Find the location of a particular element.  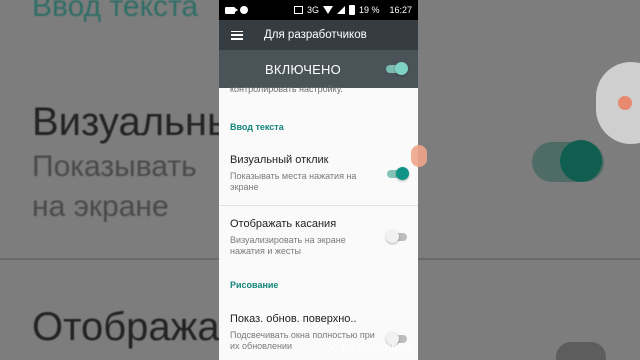

screen-icon is located at coordinates (298, 10).